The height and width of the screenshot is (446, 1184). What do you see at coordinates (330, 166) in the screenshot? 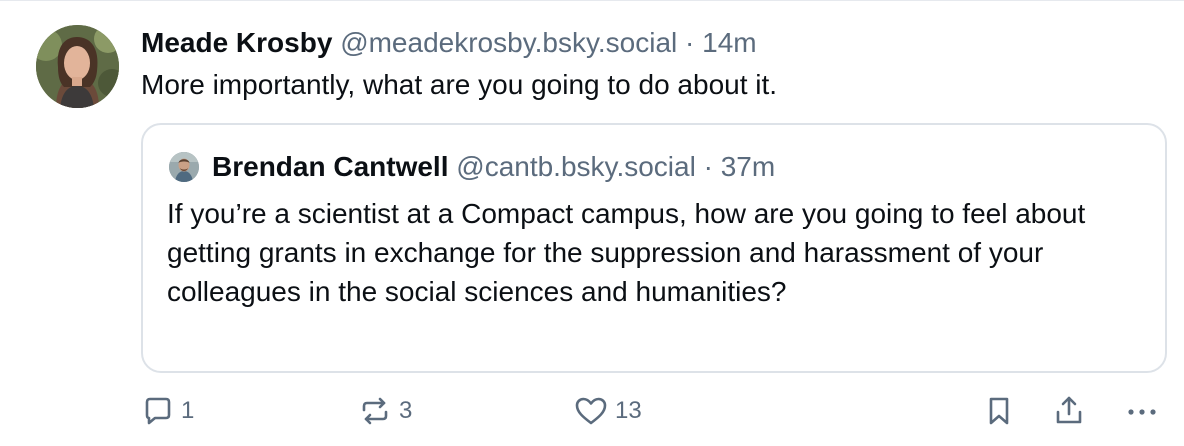
I see `quoted-author-display-name: Brendan Cantwell` at bounding box center [330, 166].